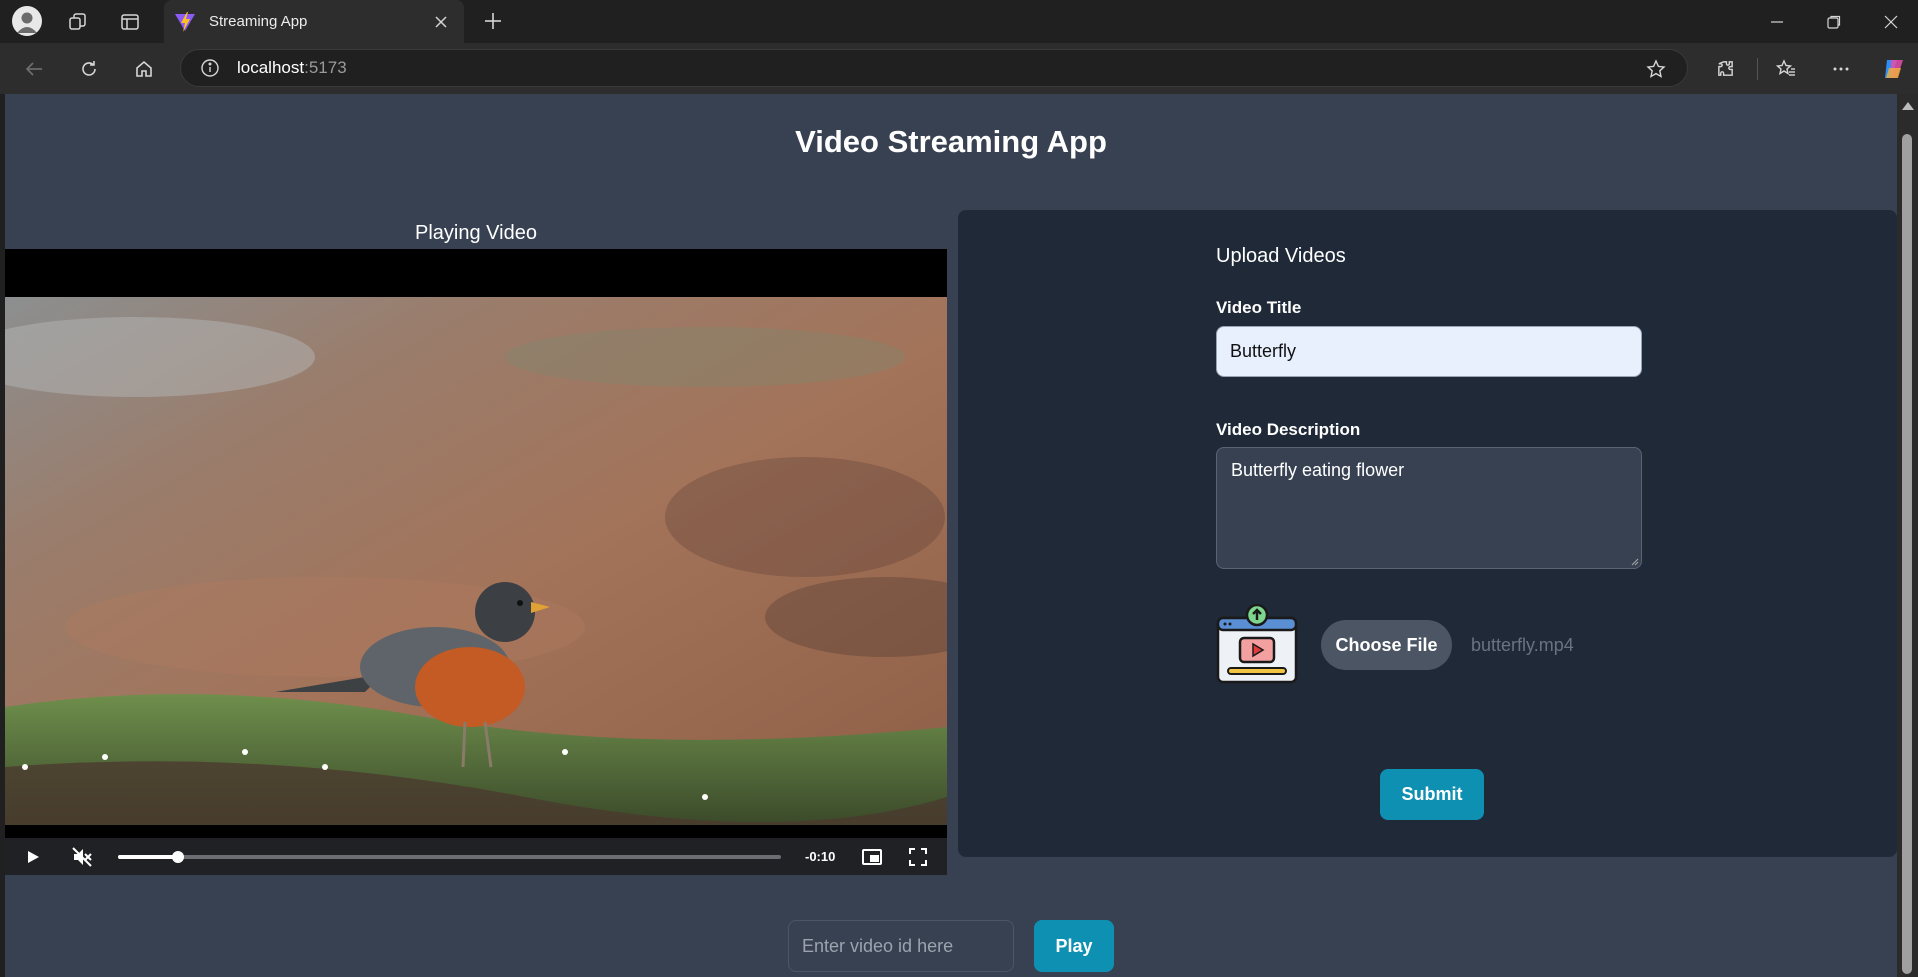 The image size is (1918, 977). Describe the element at coordinates (210, 68) in the screenshot. I see `site-info-icon` at that location.